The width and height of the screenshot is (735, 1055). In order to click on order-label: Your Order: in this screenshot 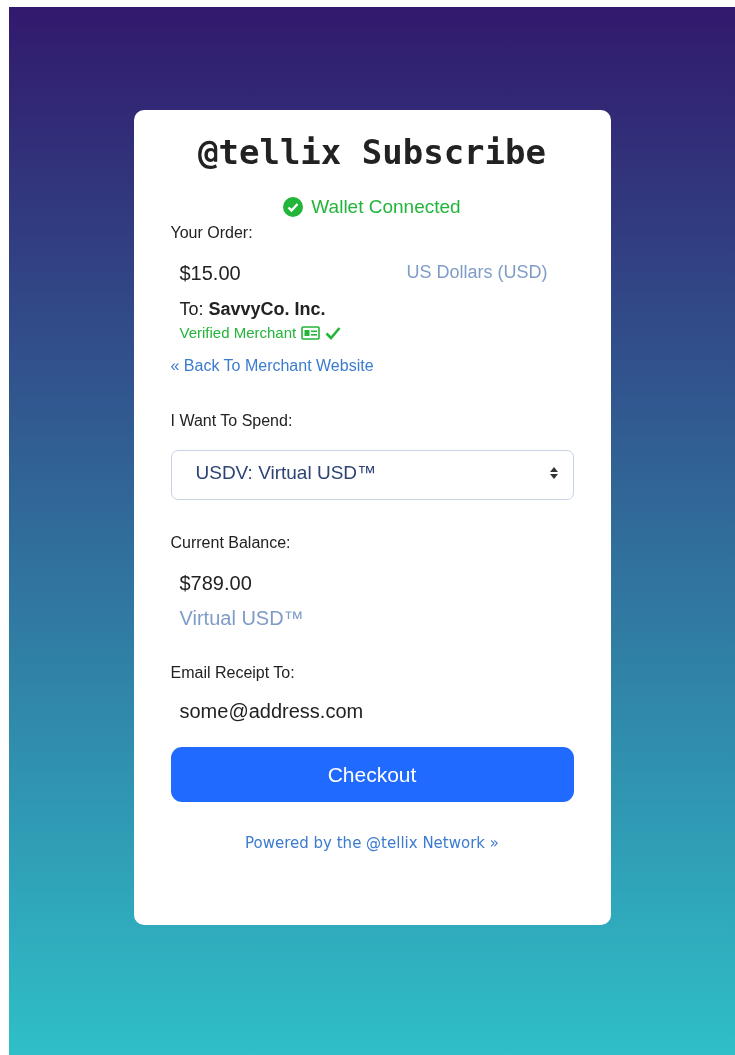, I will do `click(211, 233)`.